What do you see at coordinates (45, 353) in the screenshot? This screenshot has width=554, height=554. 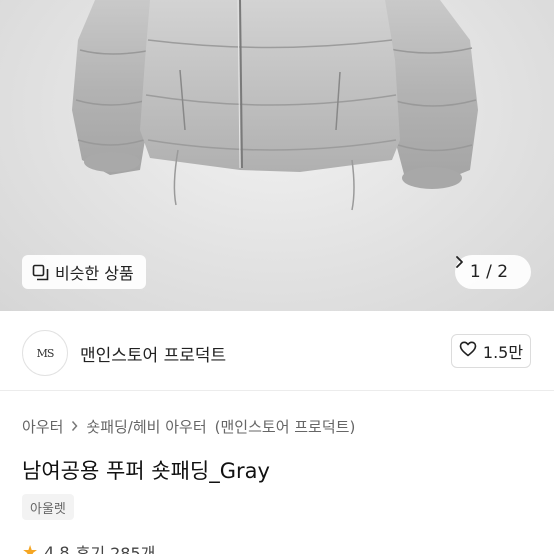 I see `store-logo: MS` at bounding box center [45, 353].